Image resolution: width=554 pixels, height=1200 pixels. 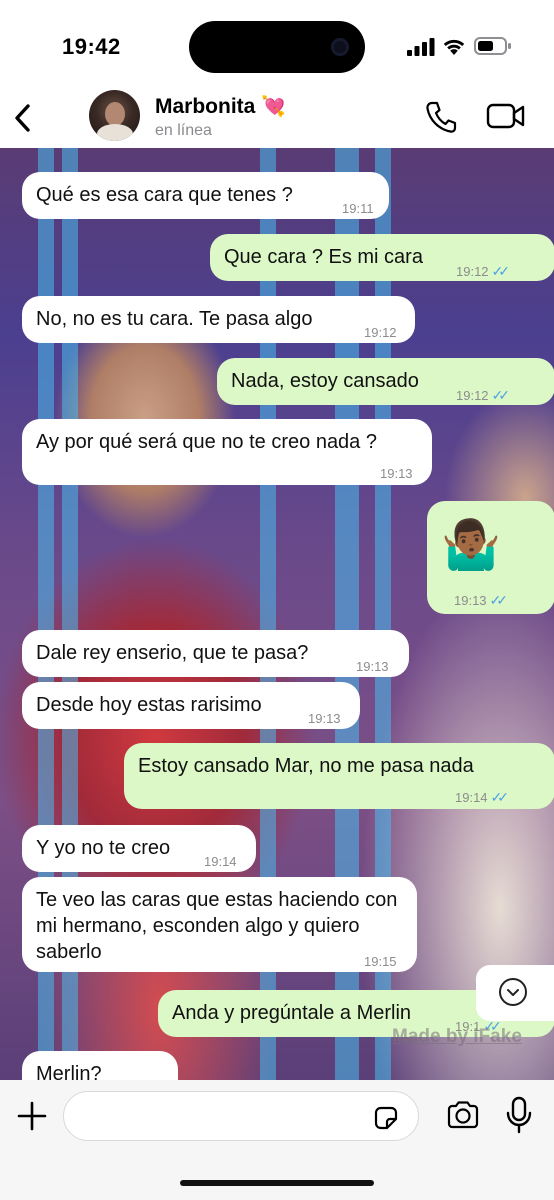 I want to click on battery-icon, so click(x=492, y=46).